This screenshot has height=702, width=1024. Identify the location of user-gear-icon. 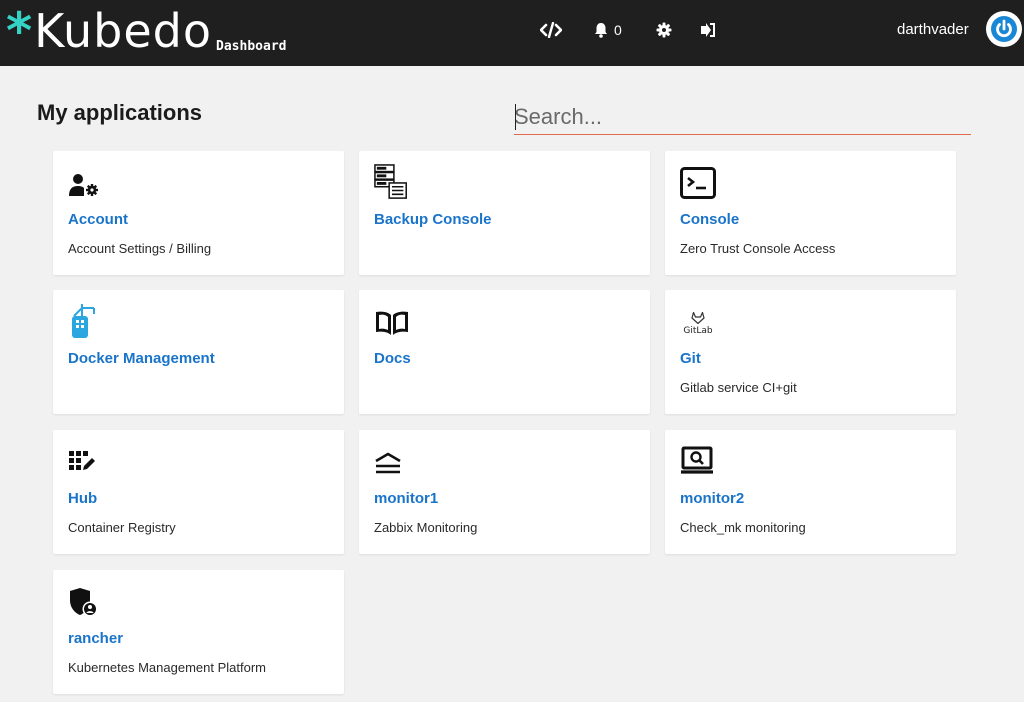
(86, 184).